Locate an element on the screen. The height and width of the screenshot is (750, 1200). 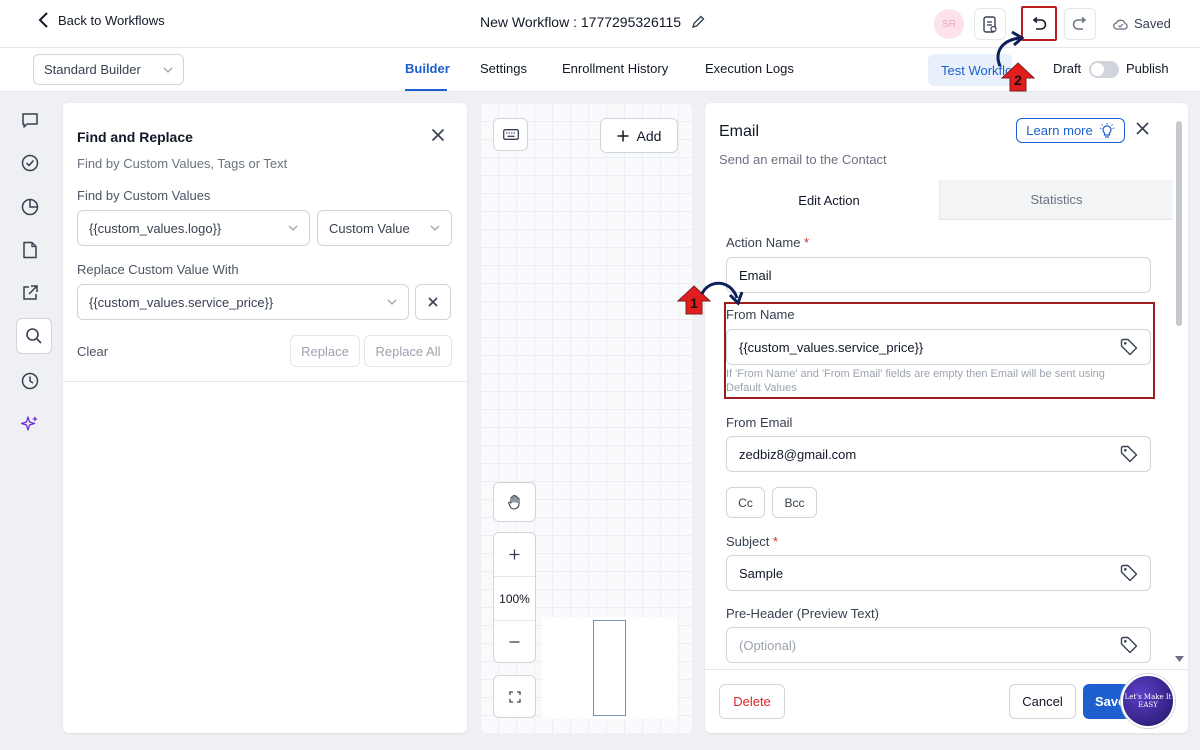
saved-label: Saved is located at coordinates (1152, 23).